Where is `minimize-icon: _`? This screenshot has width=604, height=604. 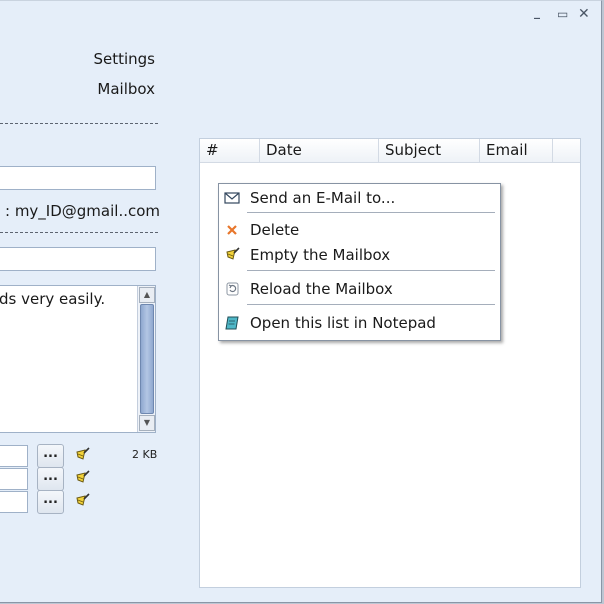 minimize-icon: _ is located at coordinates (537, 12).